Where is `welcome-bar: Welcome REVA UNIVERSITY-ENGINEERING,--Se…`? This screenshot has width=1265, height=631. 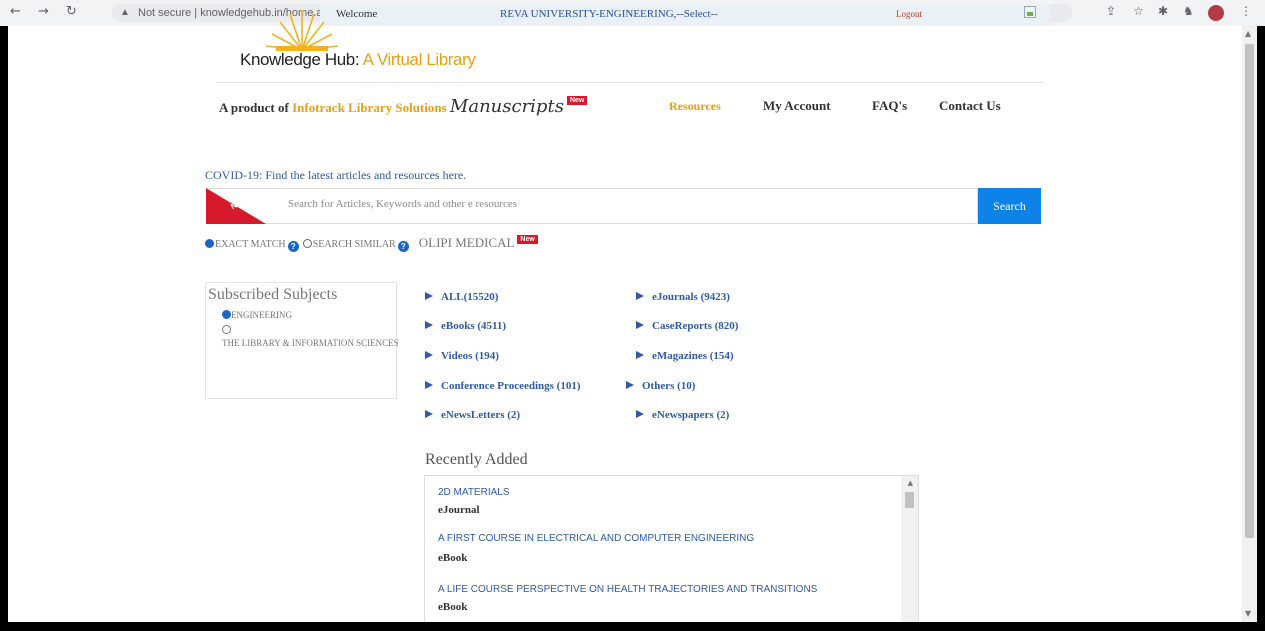
welcome-bar: Welcome REVA UNIVERSITY-ENGINEERING,--Se… is located at coordinates (685, 15).